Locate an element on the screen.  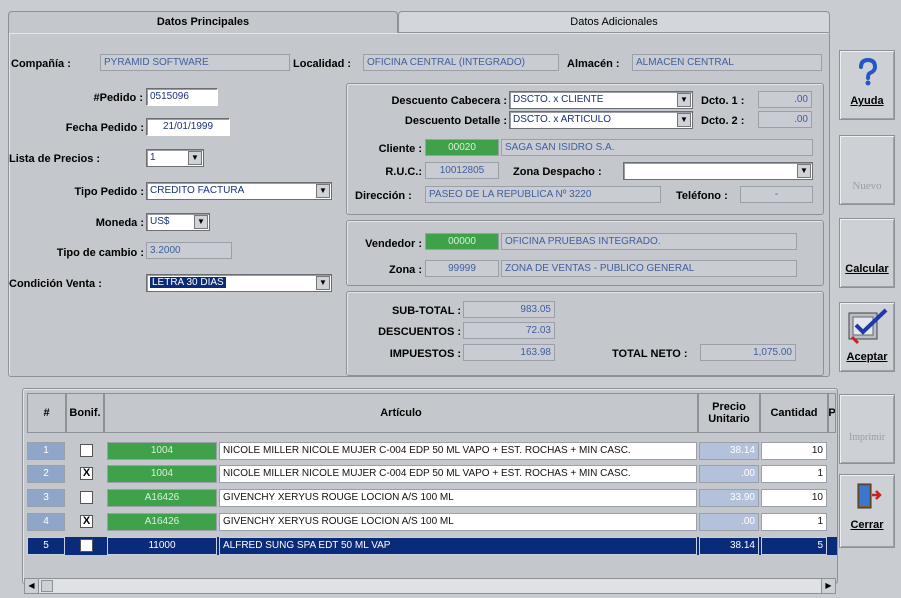
cambio-label: Tipo de cambio : is located at coordinates (100, 253).